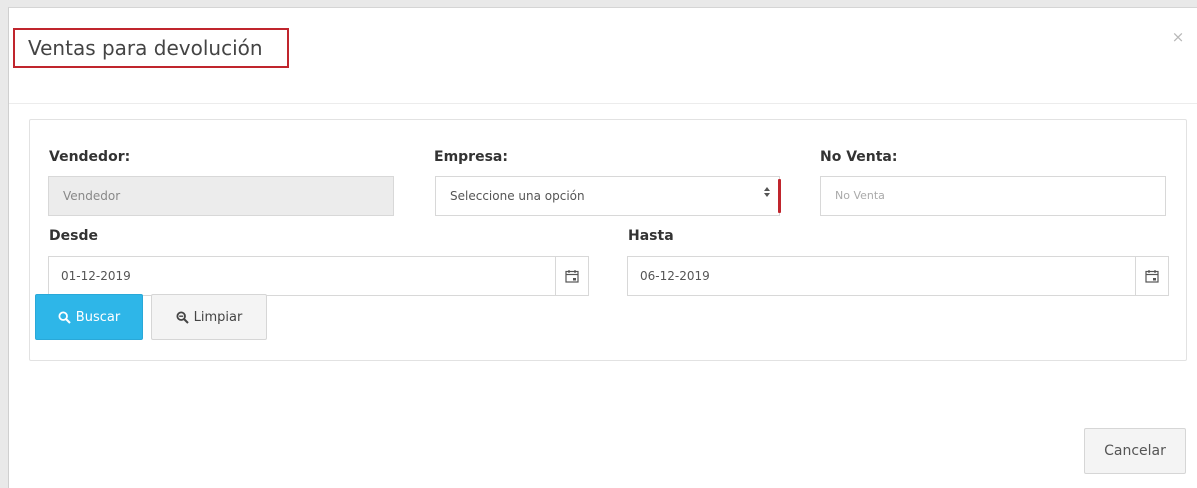 The width and height of the screenshot is (1197, 488). I want to click on close-icon: ×, so click(1178, 37).